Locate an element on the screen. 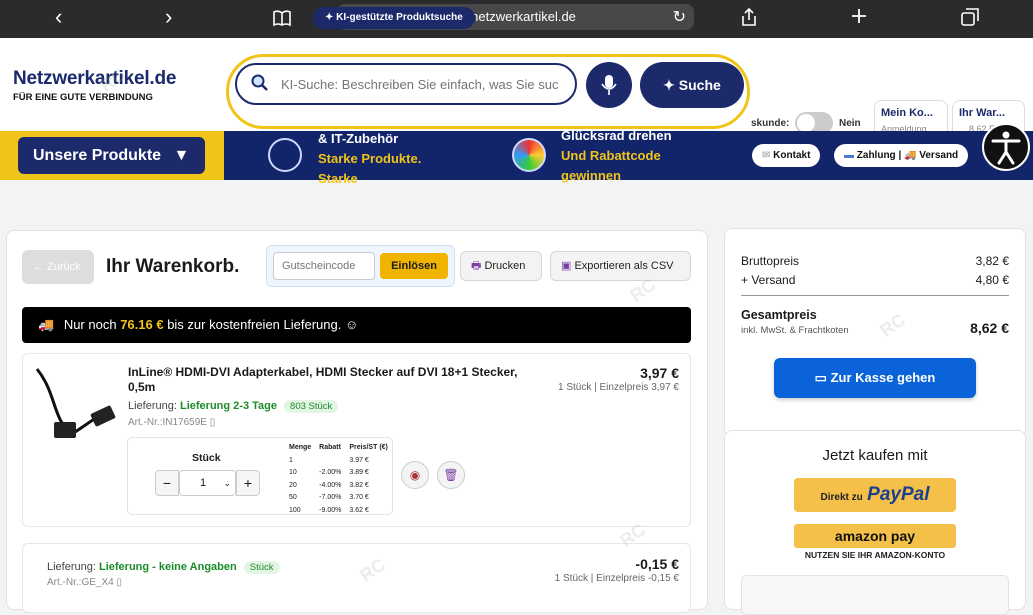 The height and width of the screenshot is (615, 1033). paypal-prefix: Direkt zu is located at coordinates (841, 497).